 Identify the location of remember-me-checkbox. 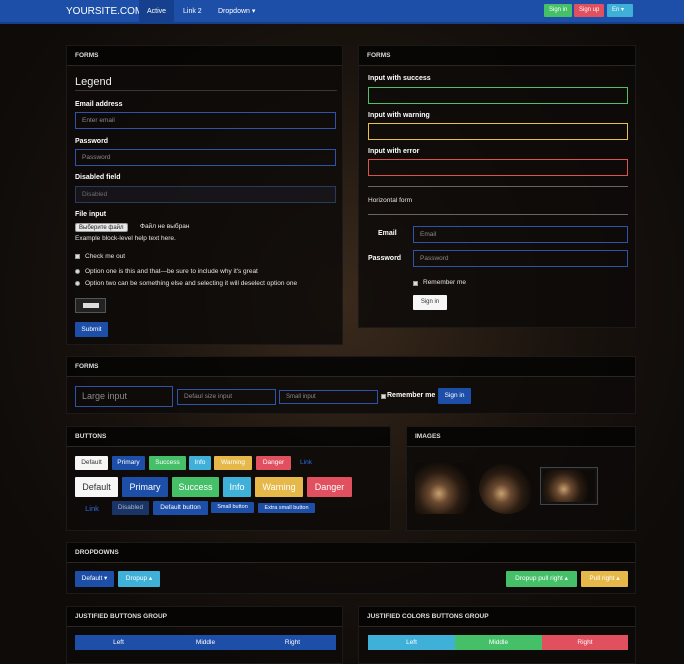
(415, 283).